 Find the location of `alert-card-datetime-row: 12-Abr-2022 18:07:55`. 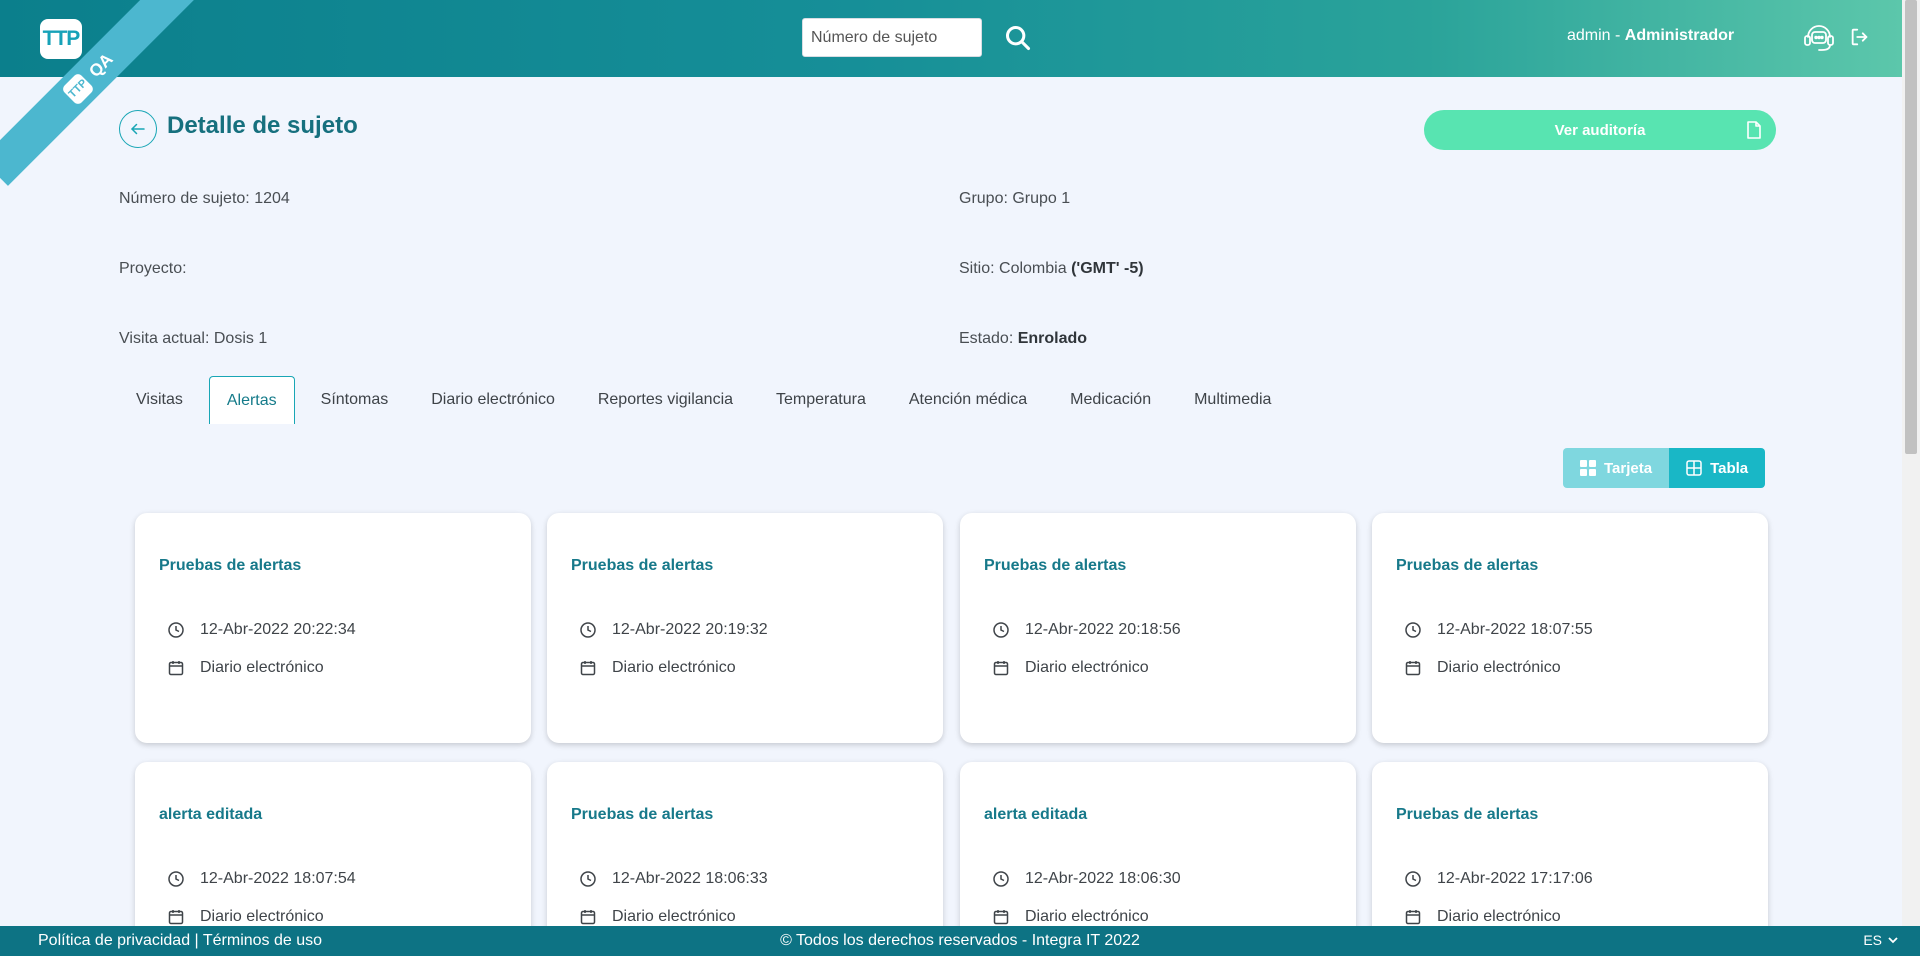

alert-card-datetime-row: 12-Abr-2022 18:07:55 is located at coordinates (1498, 630).